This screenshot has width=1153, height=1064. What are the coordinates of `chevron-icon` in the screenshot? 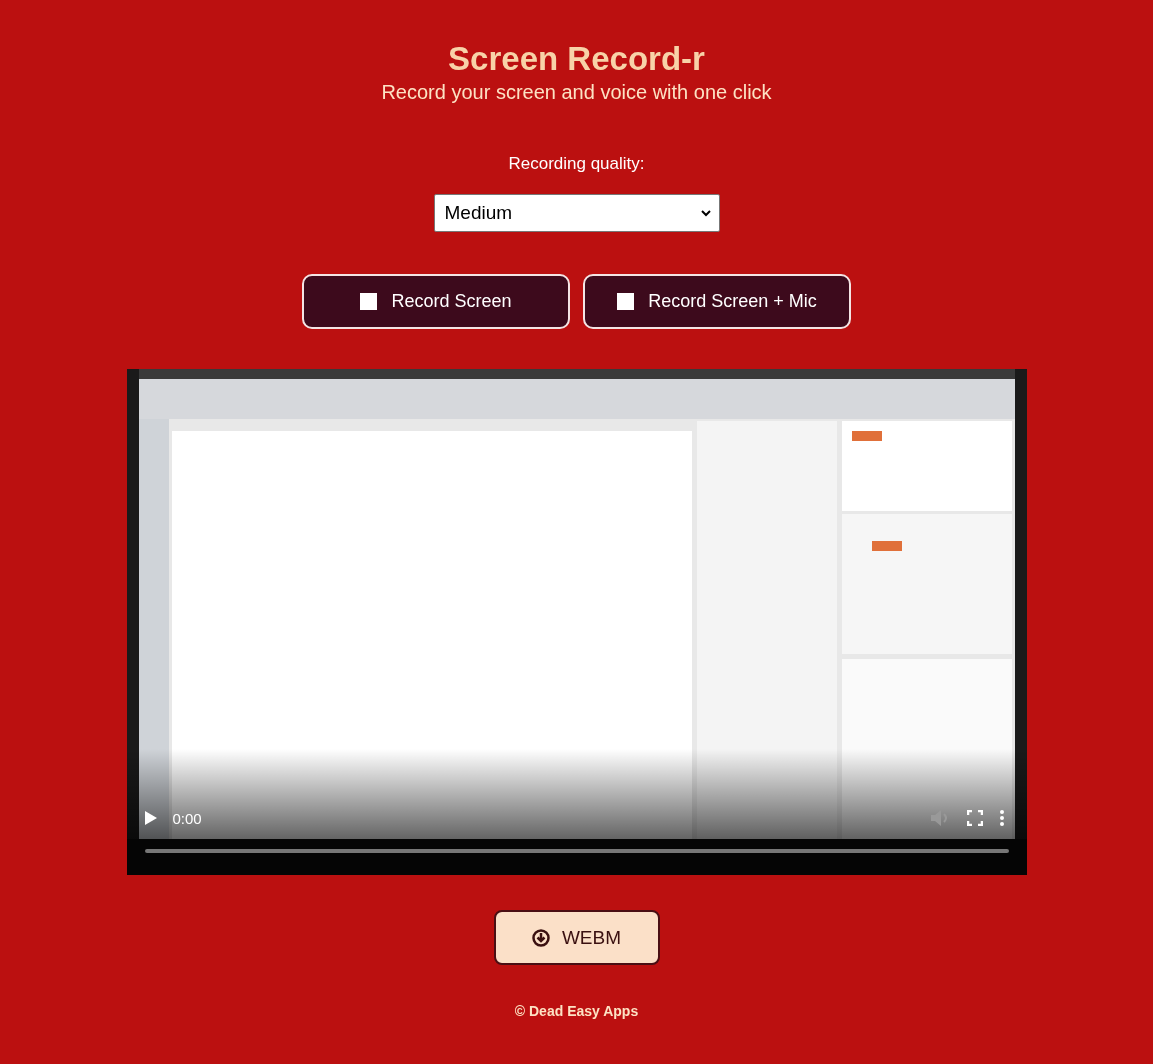 It's located at (705, 213).